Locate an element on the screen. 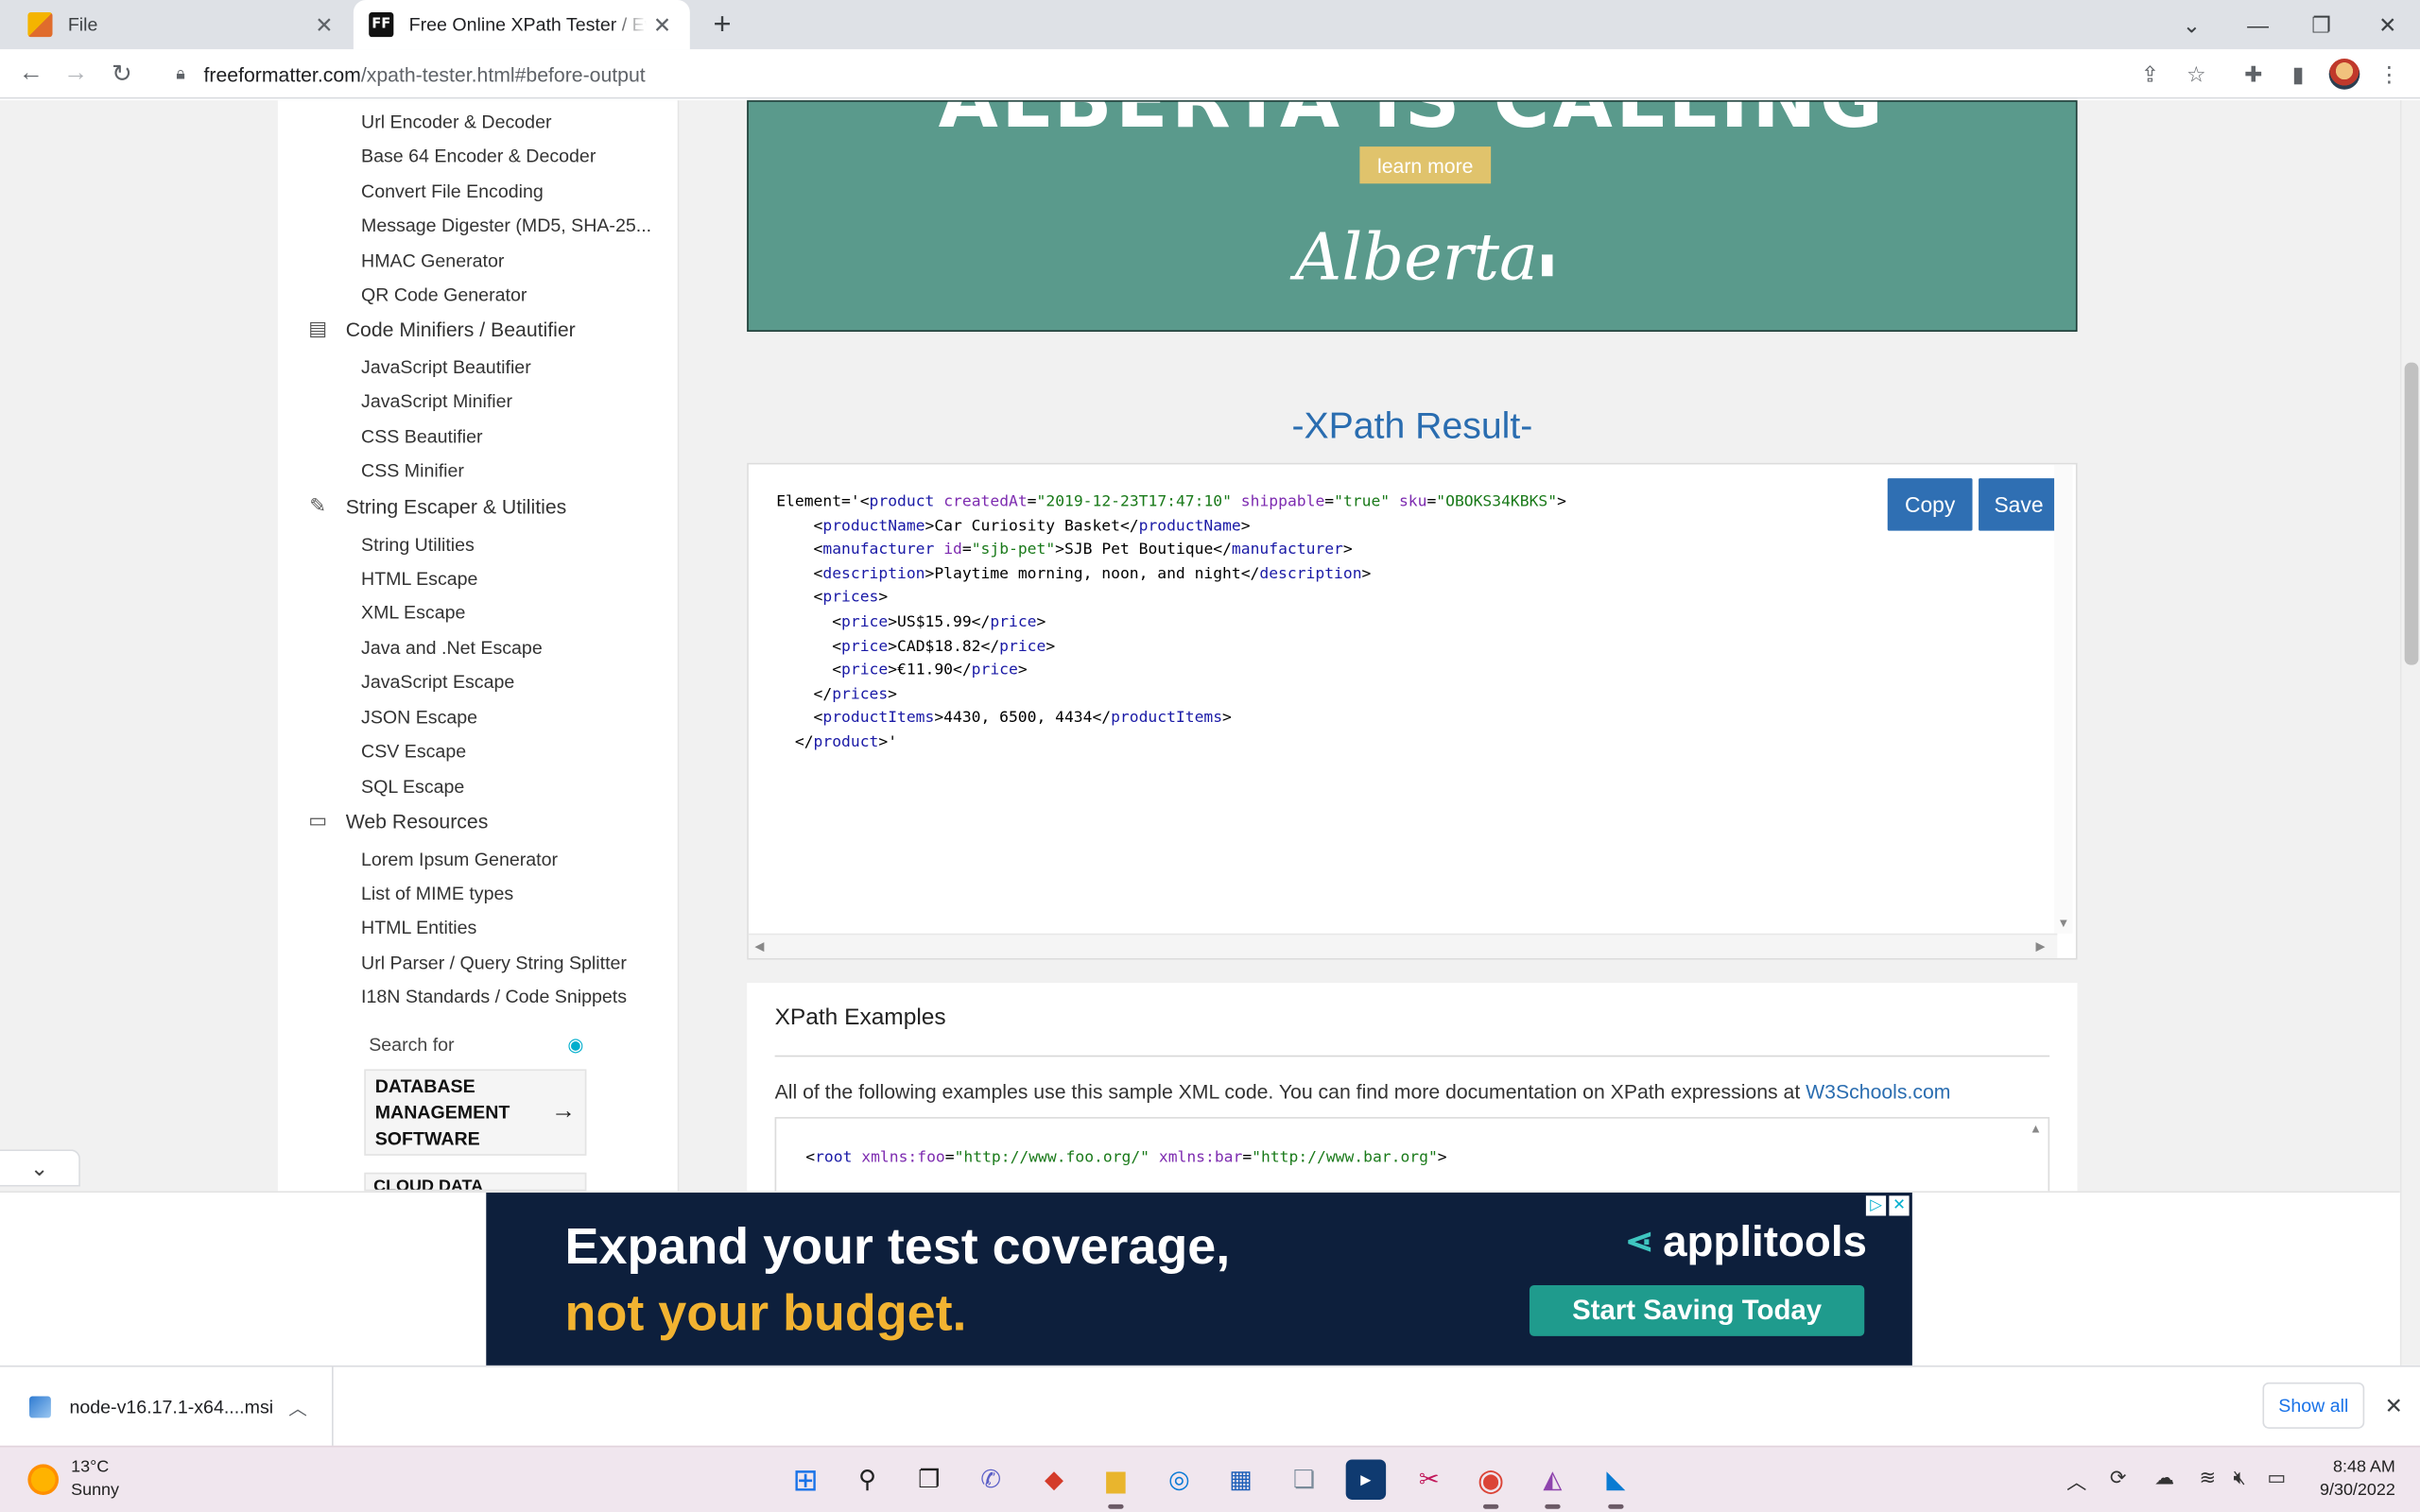 The height and width of the screenshot is (1512, 2420). store-icon: ▦ is located at coordinates (1240, 1479).